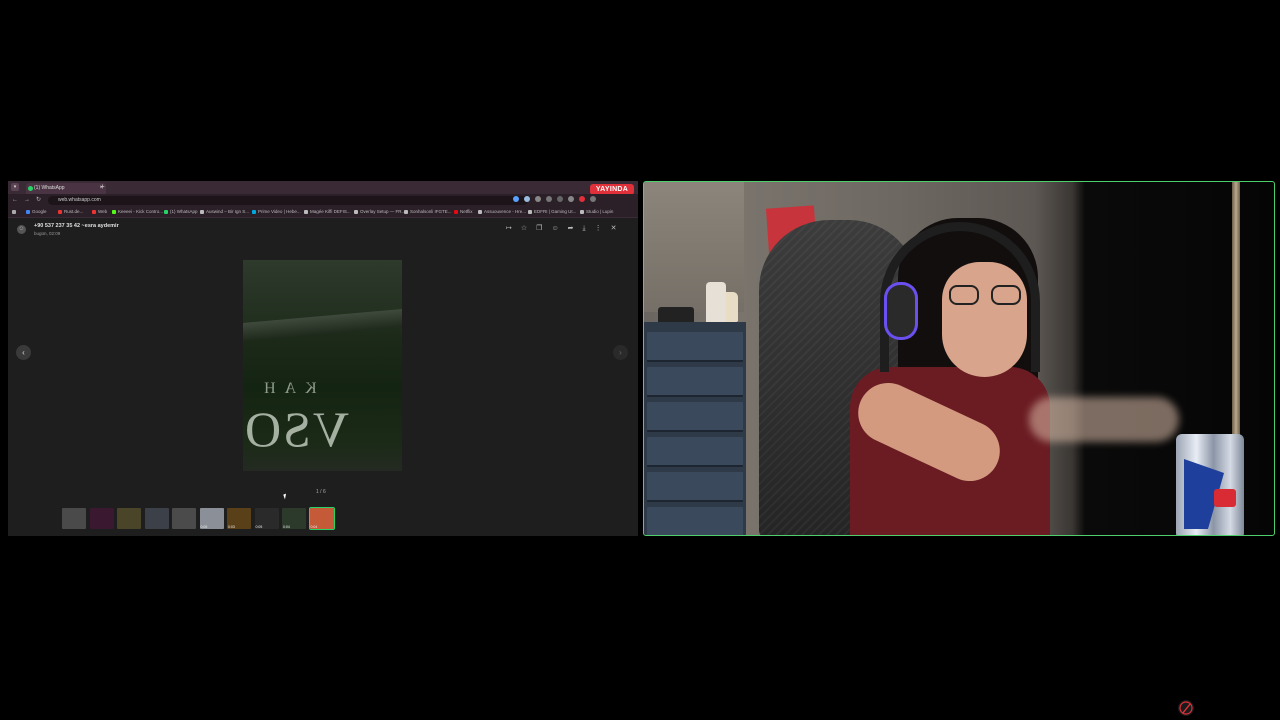 This screenshot has height=720, width=1280. Describe the element at coordinates (583, 229) in the screenshot. I see `download-icon: ⤓` at that location.